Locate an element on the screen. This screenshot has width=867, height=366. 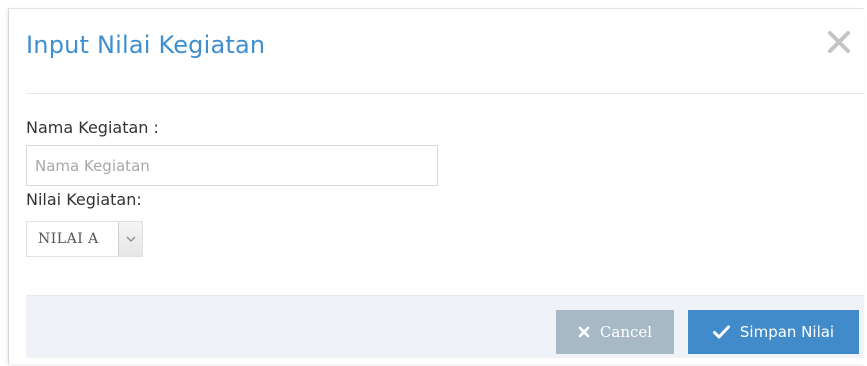
times-icon is located at coordinates (584, 332).